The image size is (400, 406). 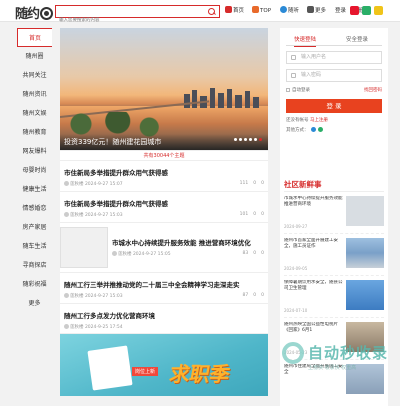 I want to click on search-input, so click(x=126, y=20).